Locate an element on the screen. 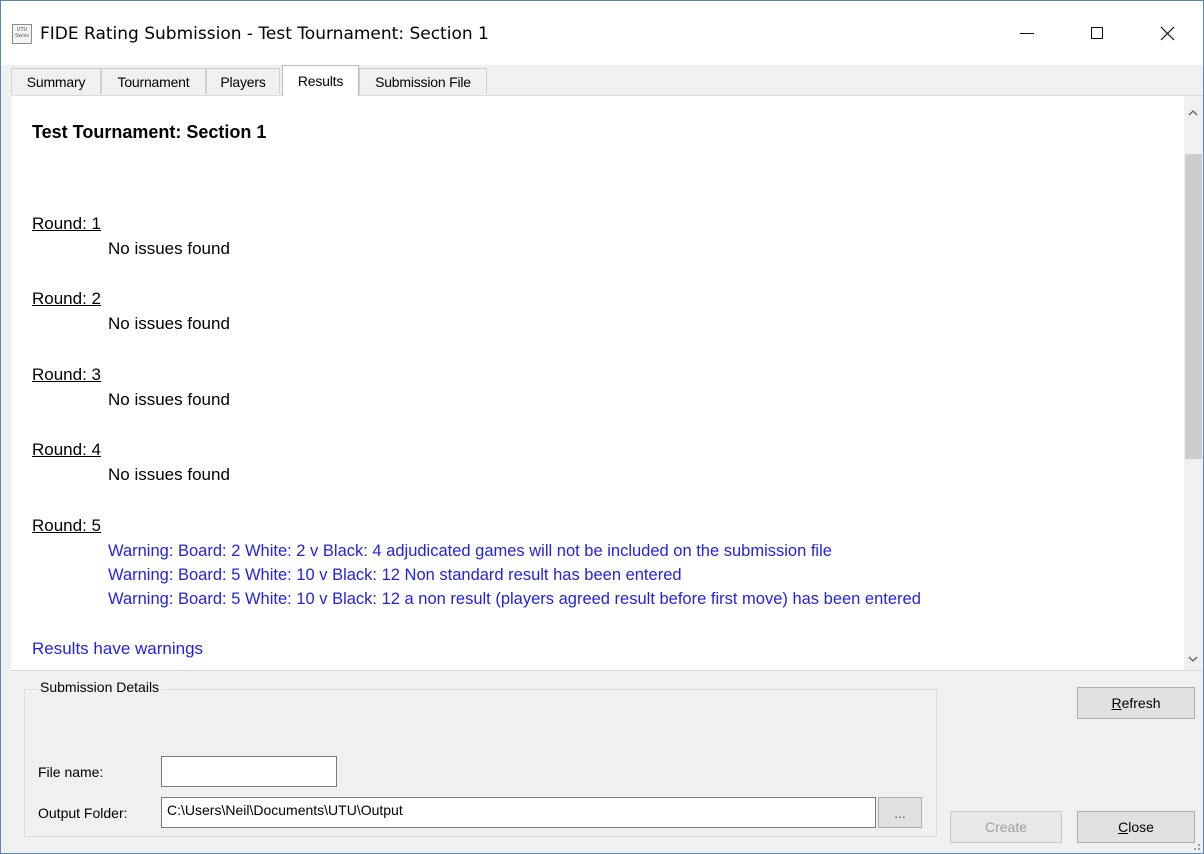 The image size is (1204, 854). results-title: Test Tournament: Section 1 is located at coordinates (149, 132).